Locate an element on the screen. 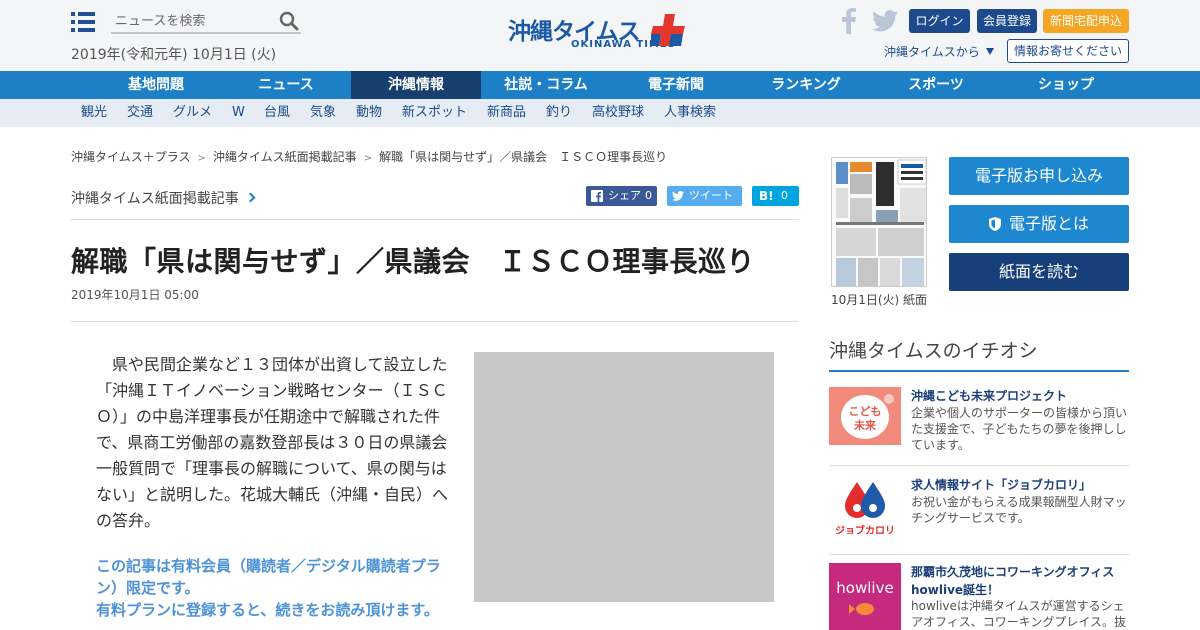 Image resolution: width=1200 pixels, height=630 pixels. facebook-share-label: シェア is located at coordinates (624, 195).